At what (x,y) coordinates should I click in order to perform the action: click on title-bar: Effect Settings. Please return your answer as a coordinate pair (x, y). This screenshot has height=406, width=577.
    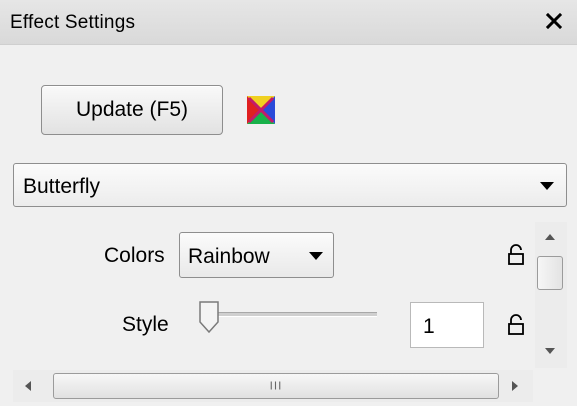
    Looking at the image, I should click on (288, 22).